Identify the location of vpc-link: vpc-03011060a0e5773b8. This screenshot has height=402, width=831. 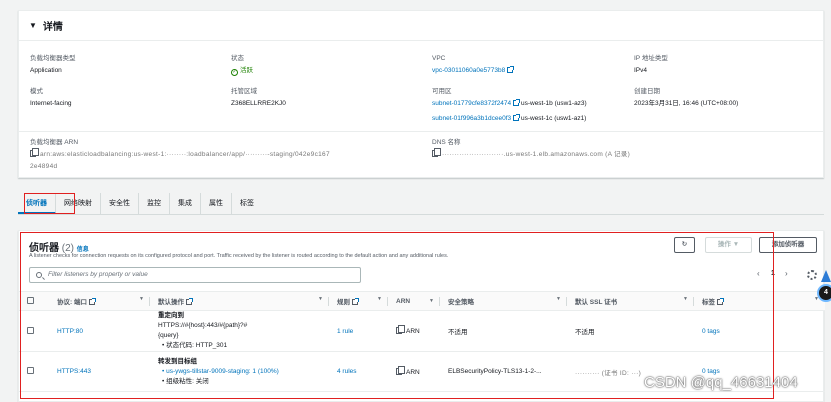
(468, 70).